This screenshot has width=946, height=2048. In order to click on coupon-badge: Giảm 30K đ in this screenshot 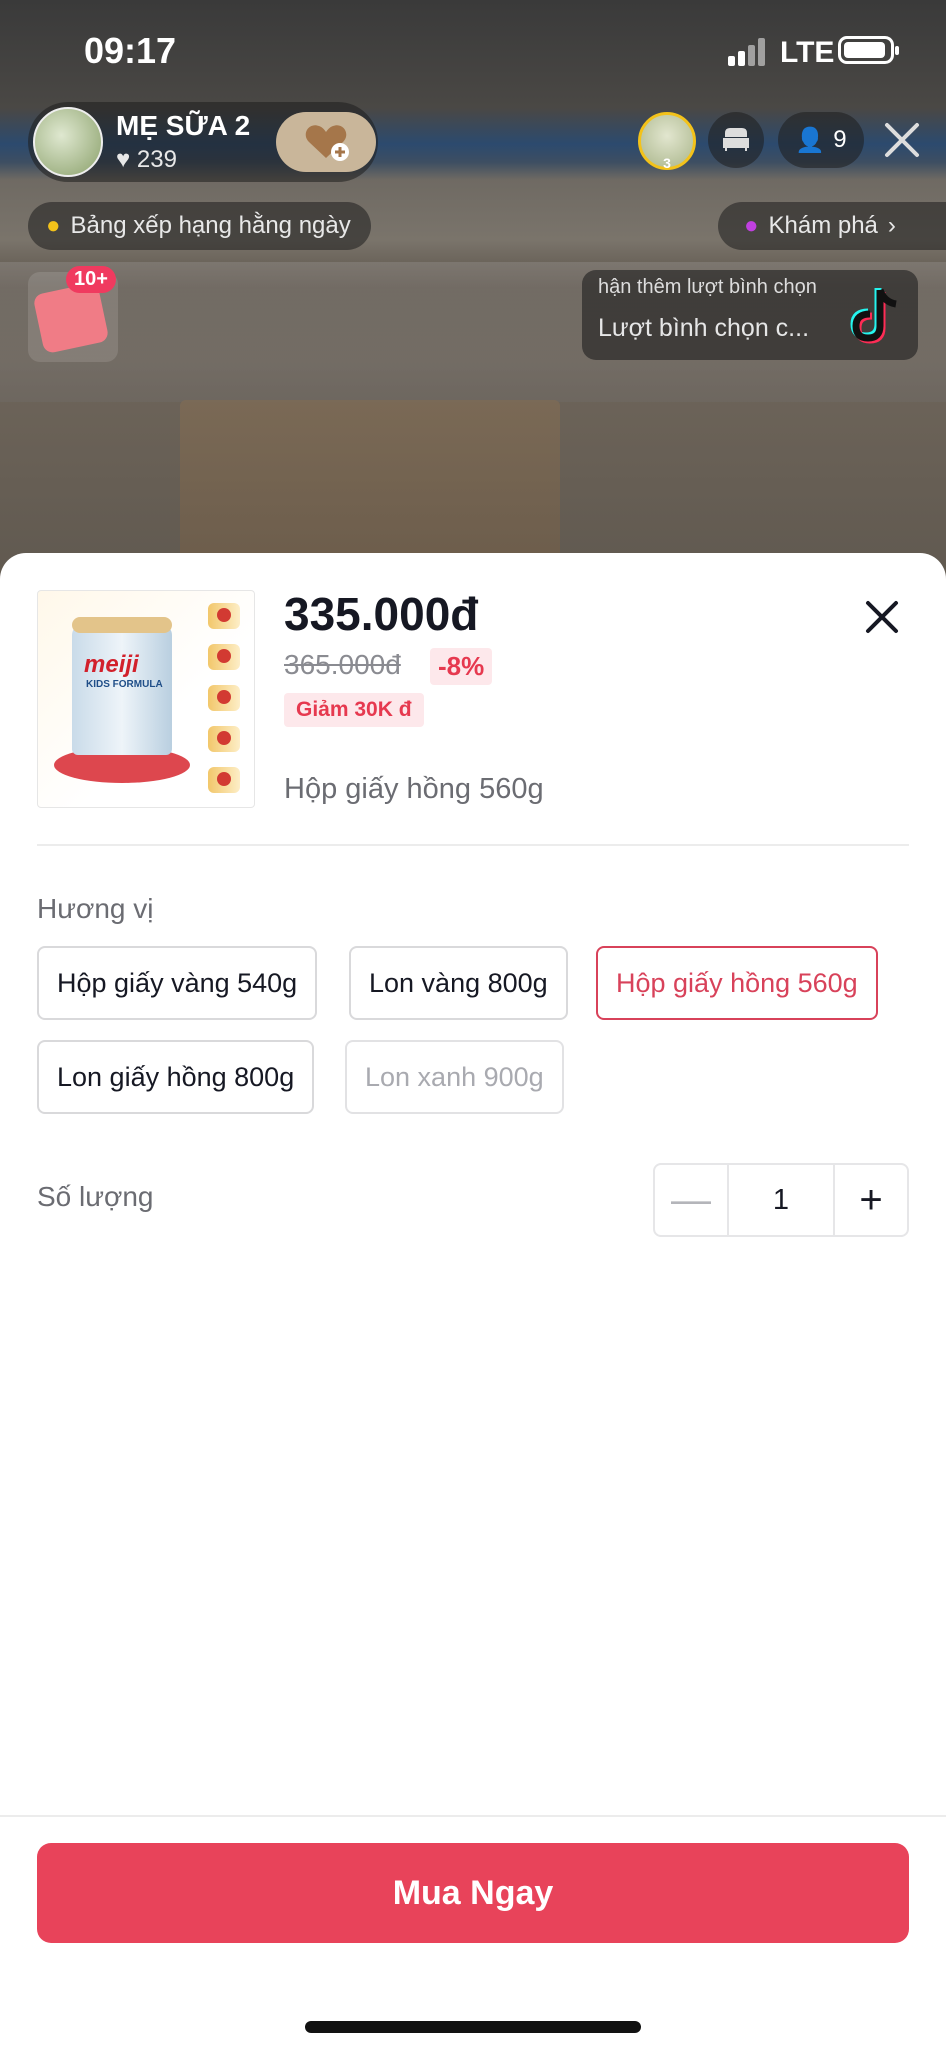, I will do `click(354, 710)`.